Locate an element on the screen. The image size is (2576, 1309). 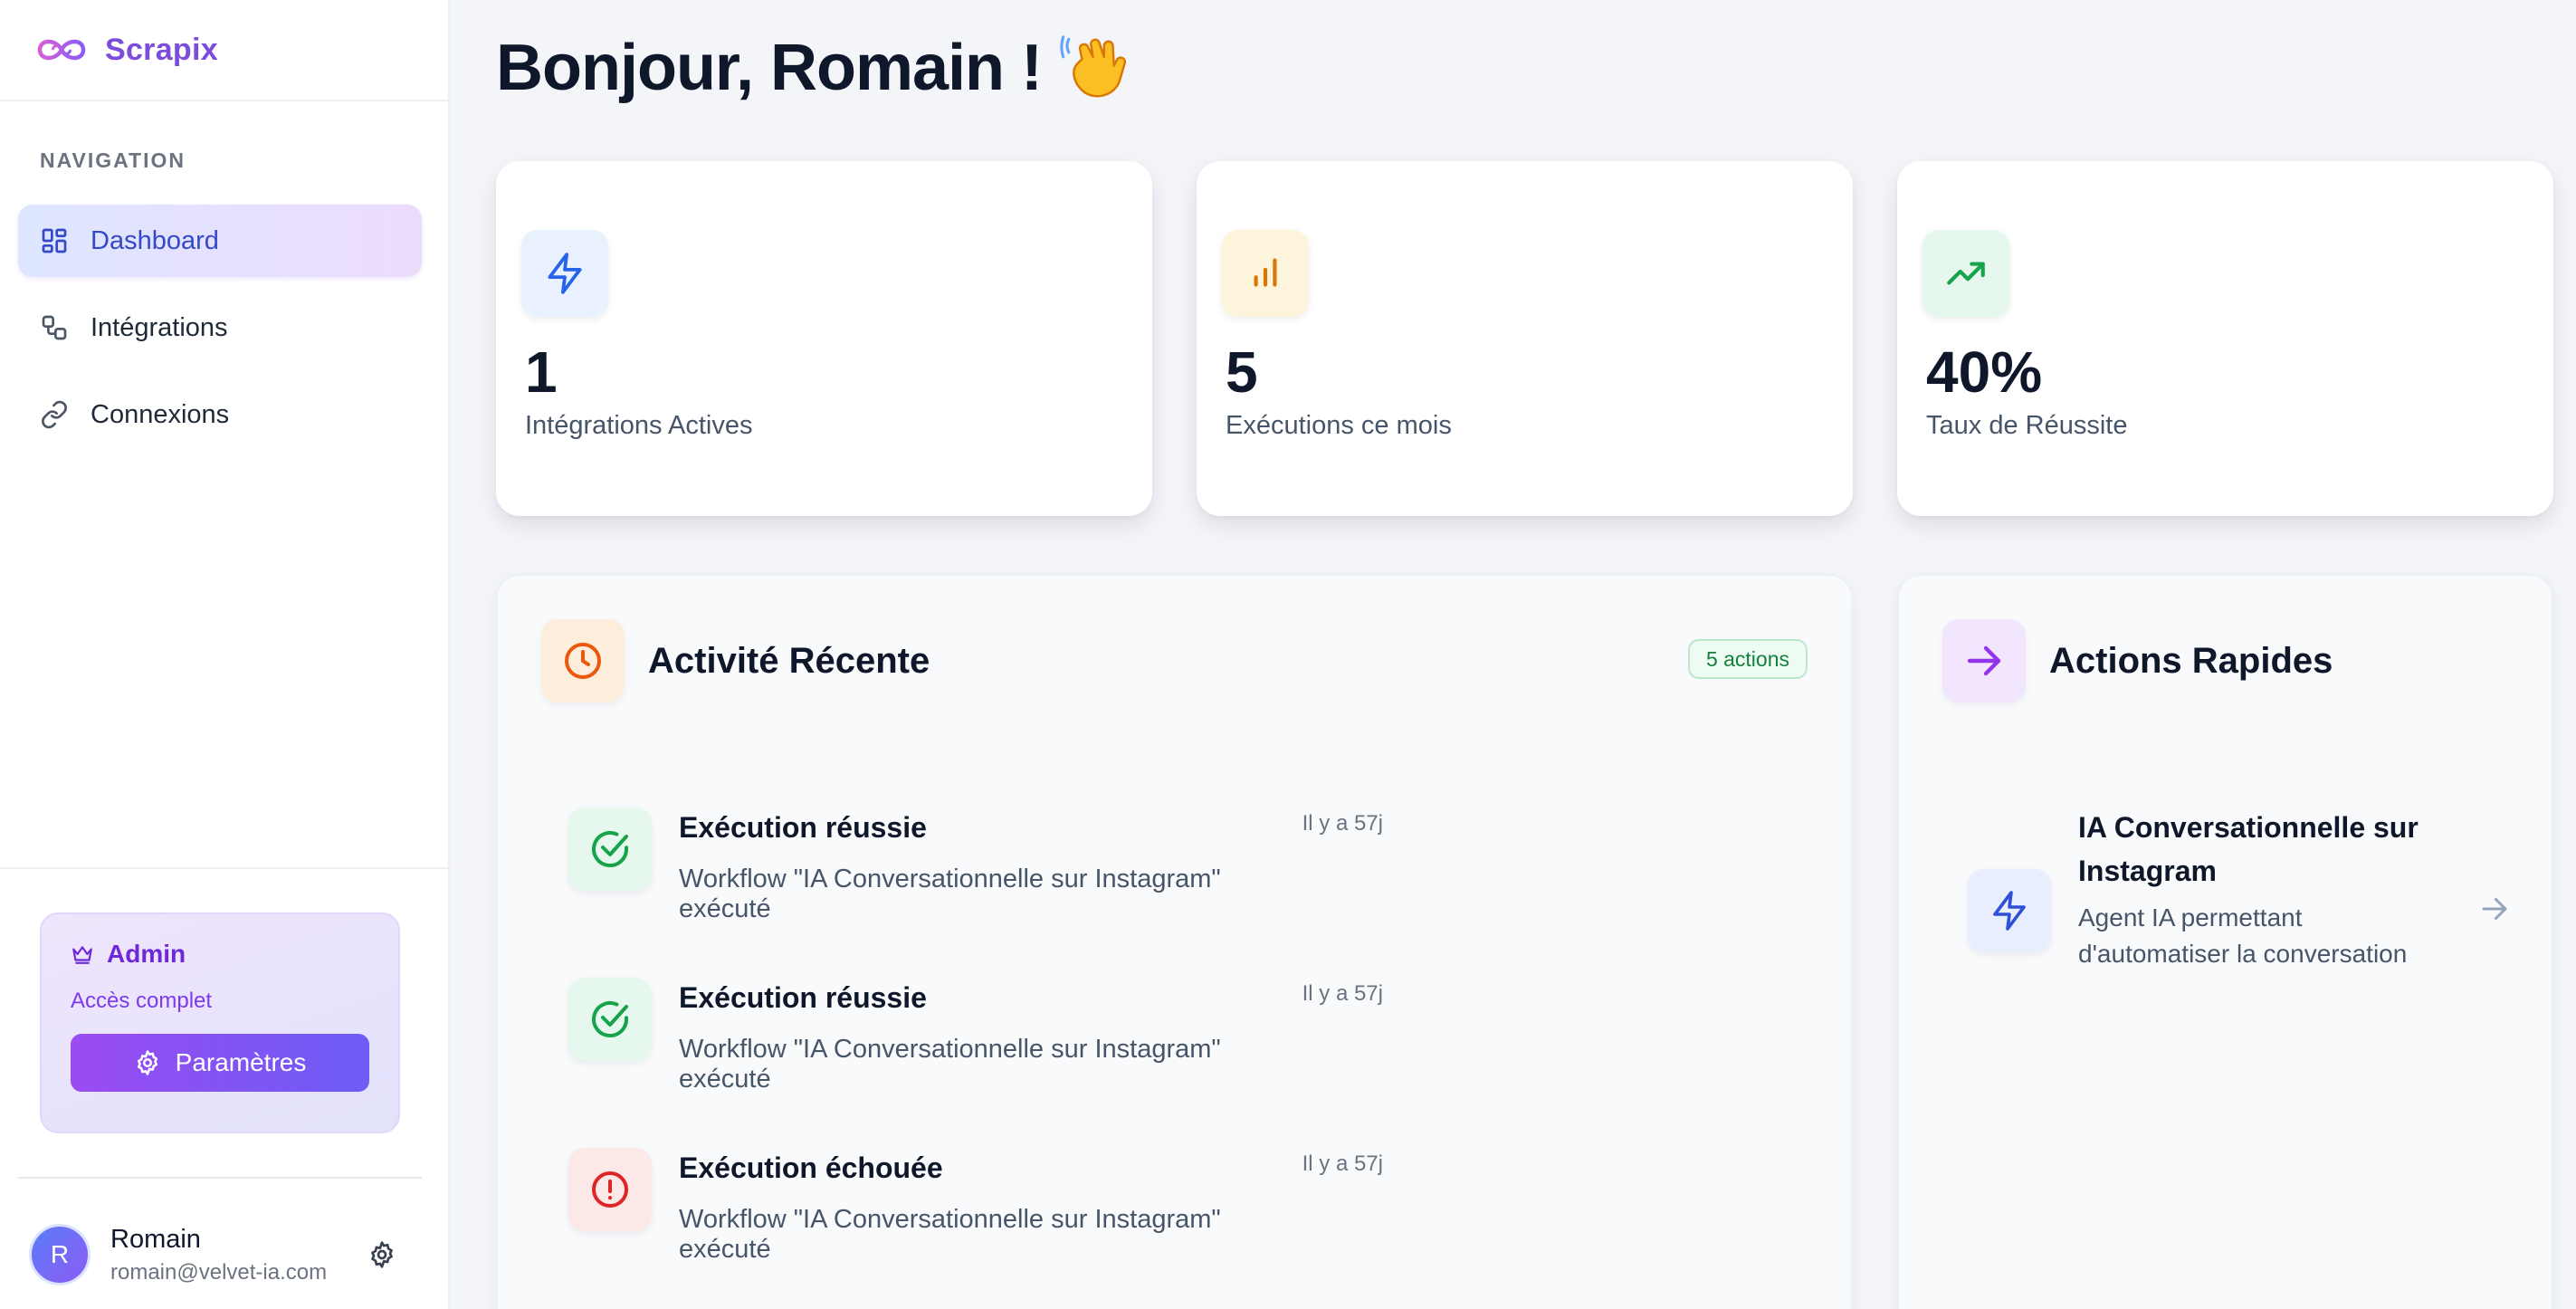
user-info: Romain romain@velvet-ia.com is located at coordinates (238, 1255).